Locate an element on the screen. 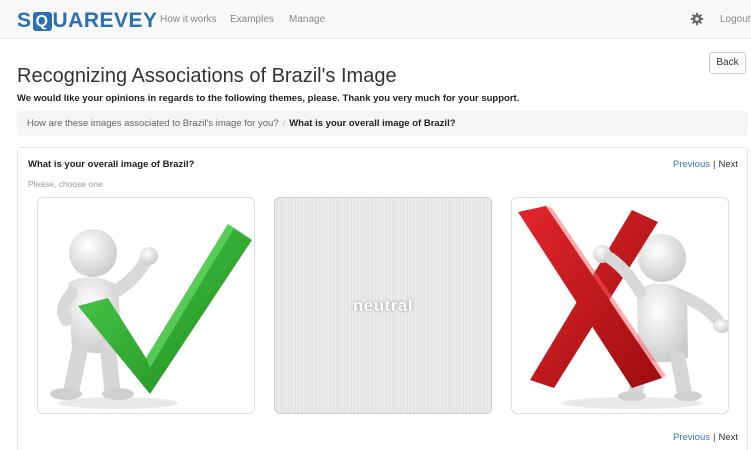  brand-logo: S Q UAREVEY is located at coordinates (87, 21).